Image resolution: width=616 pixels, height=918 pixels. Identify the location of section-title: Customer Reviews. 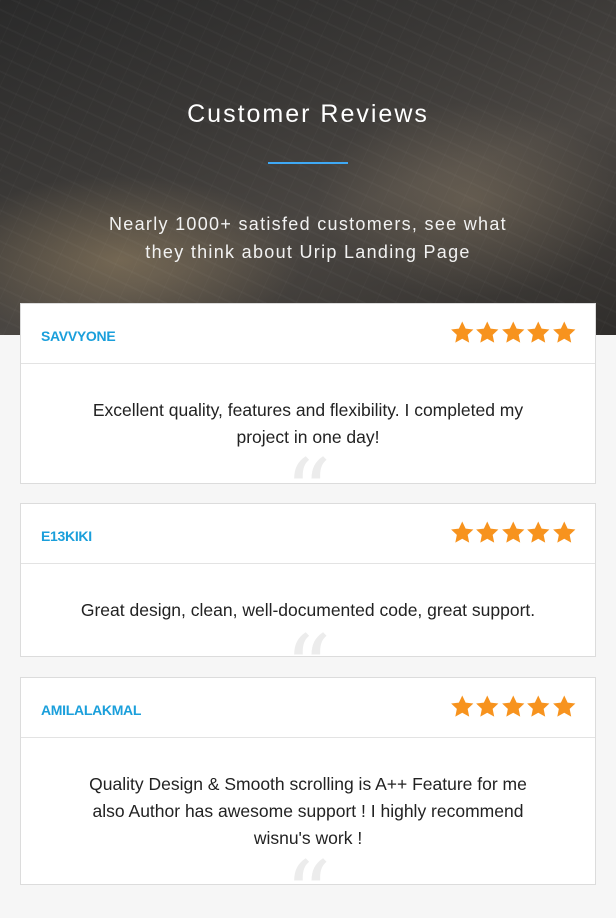
(308, 114).